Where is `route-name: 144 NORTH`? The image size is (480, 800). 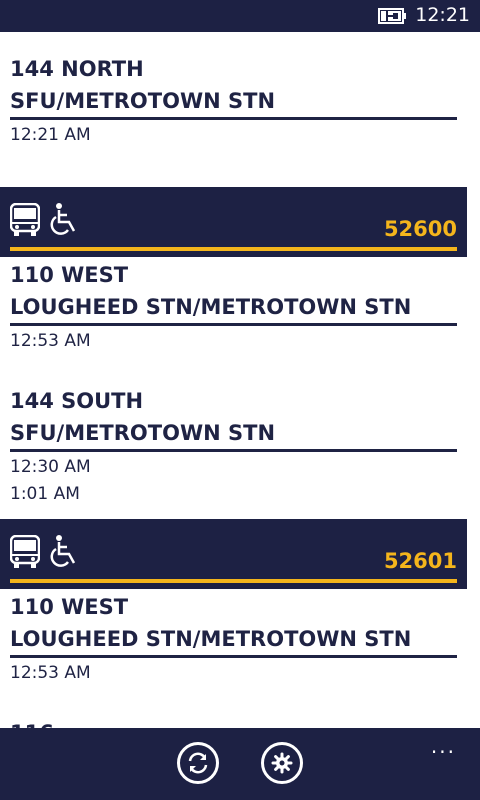 route-name: 144 NORTH is located at coordinates (77, 69).